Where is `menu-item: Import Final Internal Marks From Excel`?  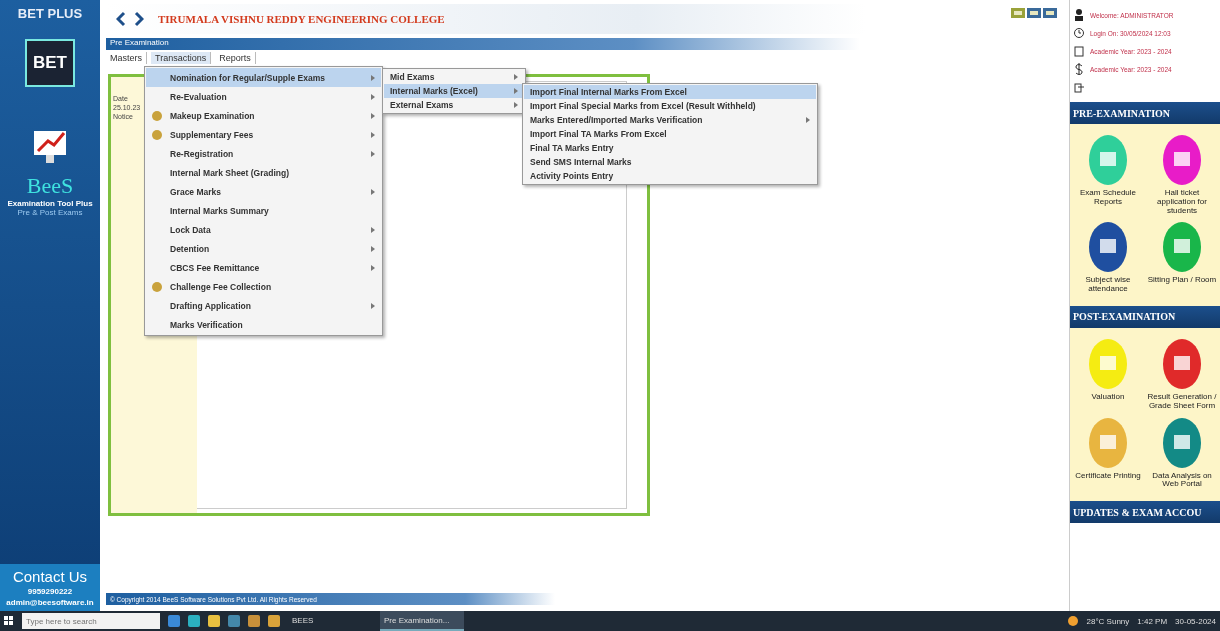 menu-item: Import Final Internal Marks From Excel is located at coordinates (670, 92).